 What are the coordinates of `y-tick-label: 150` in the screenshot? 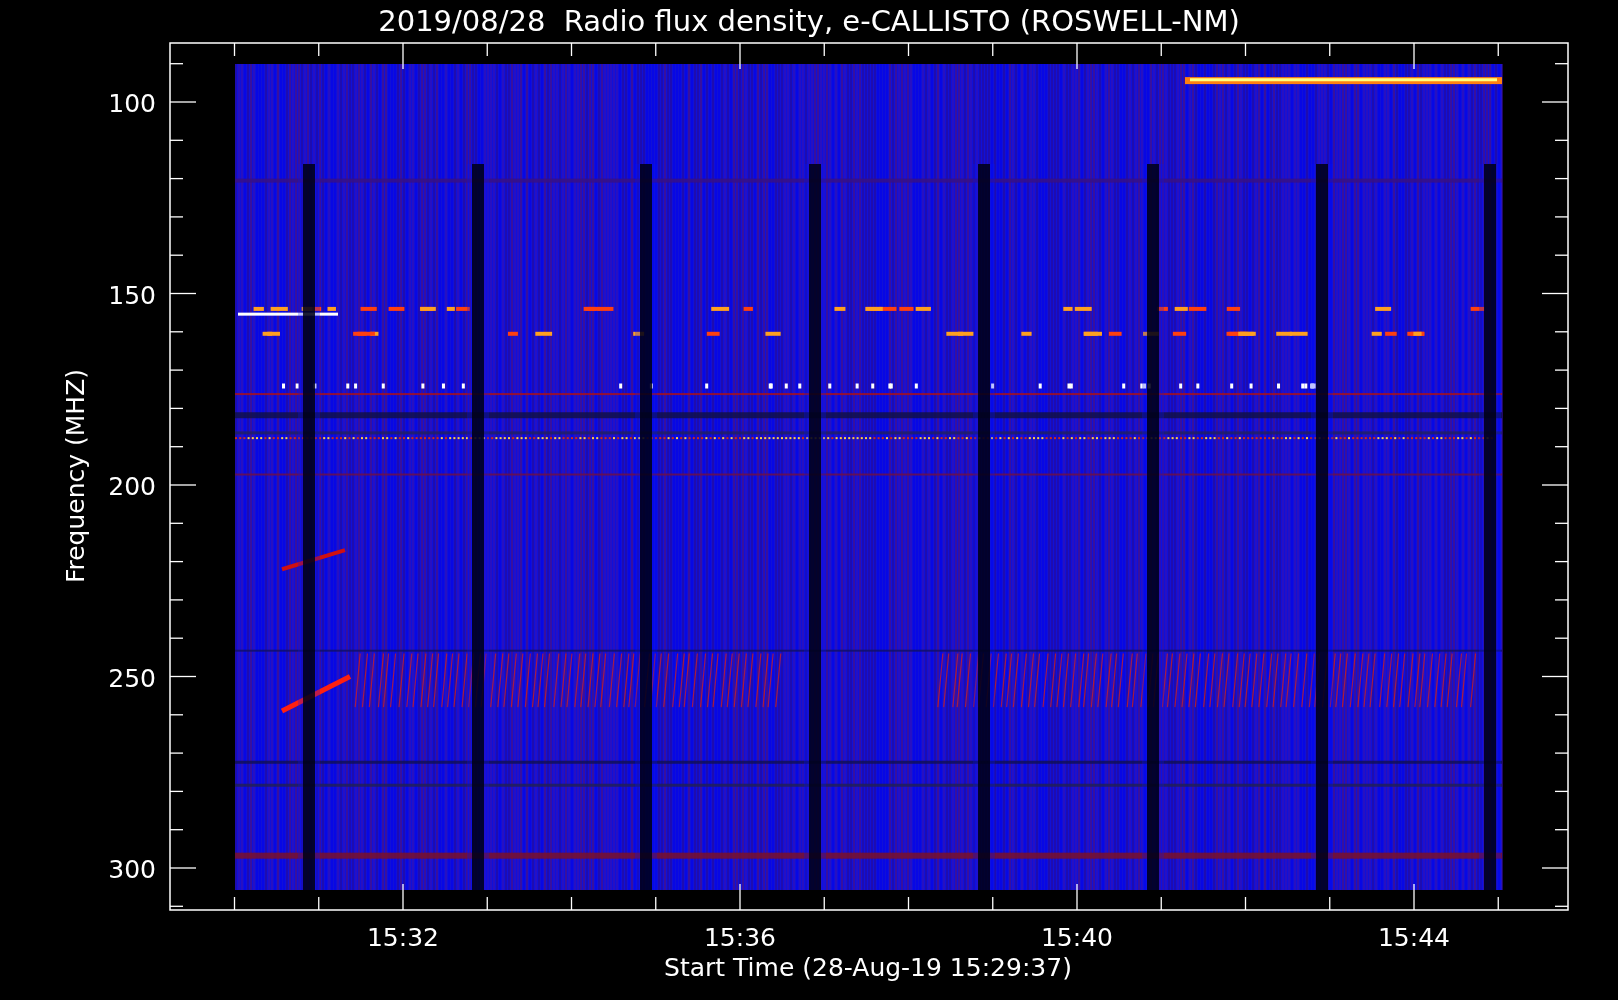 It's located at (132, 295).